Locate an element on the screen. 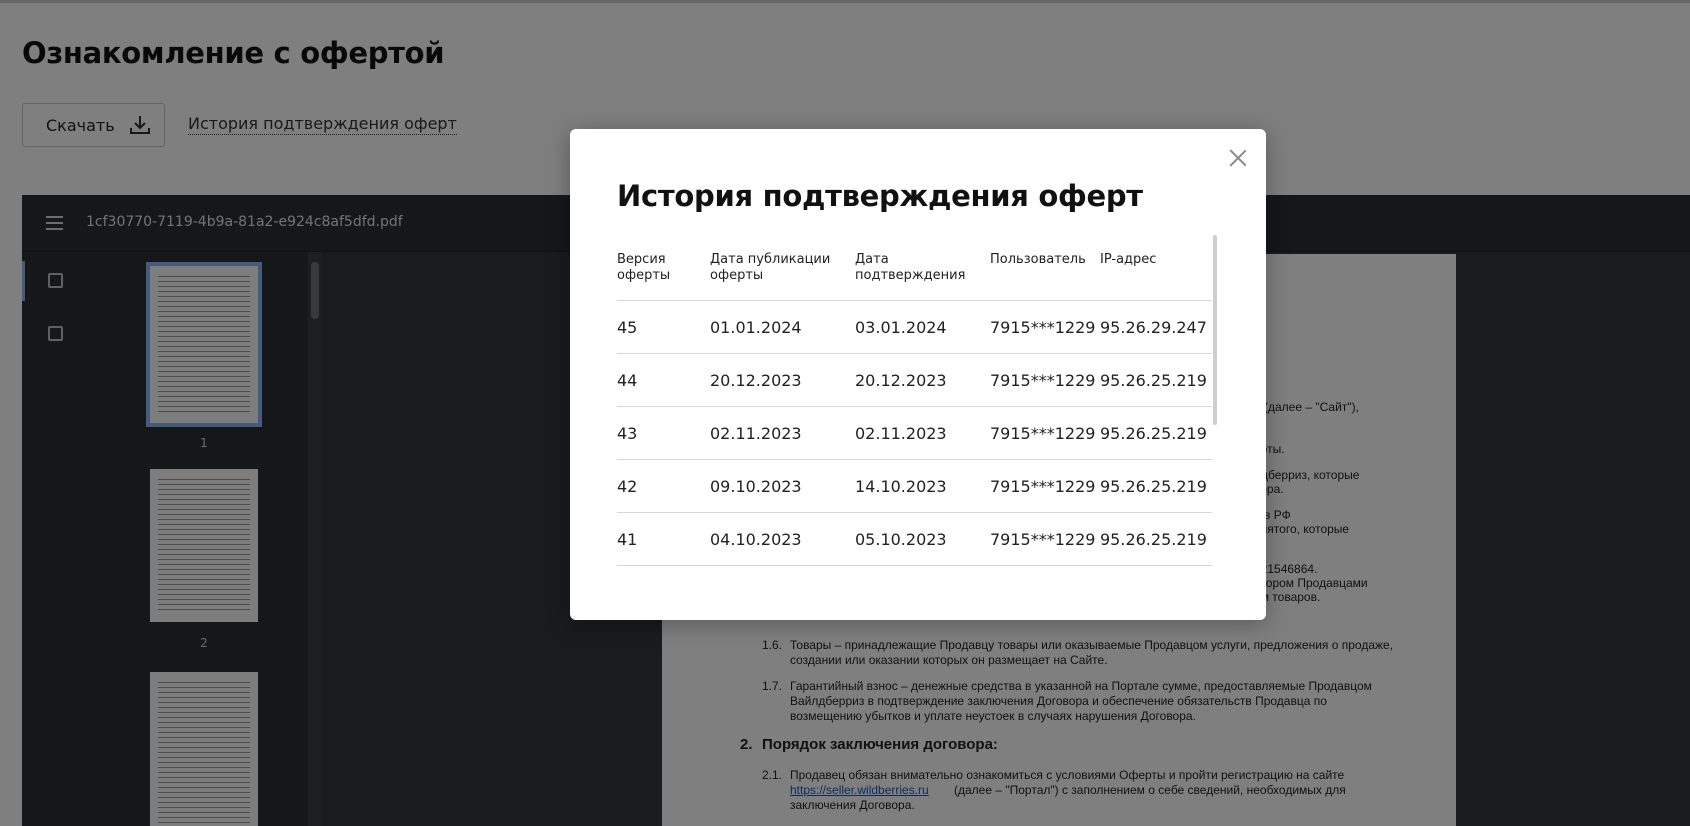 The width and height of the screenshot is (1690, 826). cell-version: 42 is located at coordinates (627, 486).